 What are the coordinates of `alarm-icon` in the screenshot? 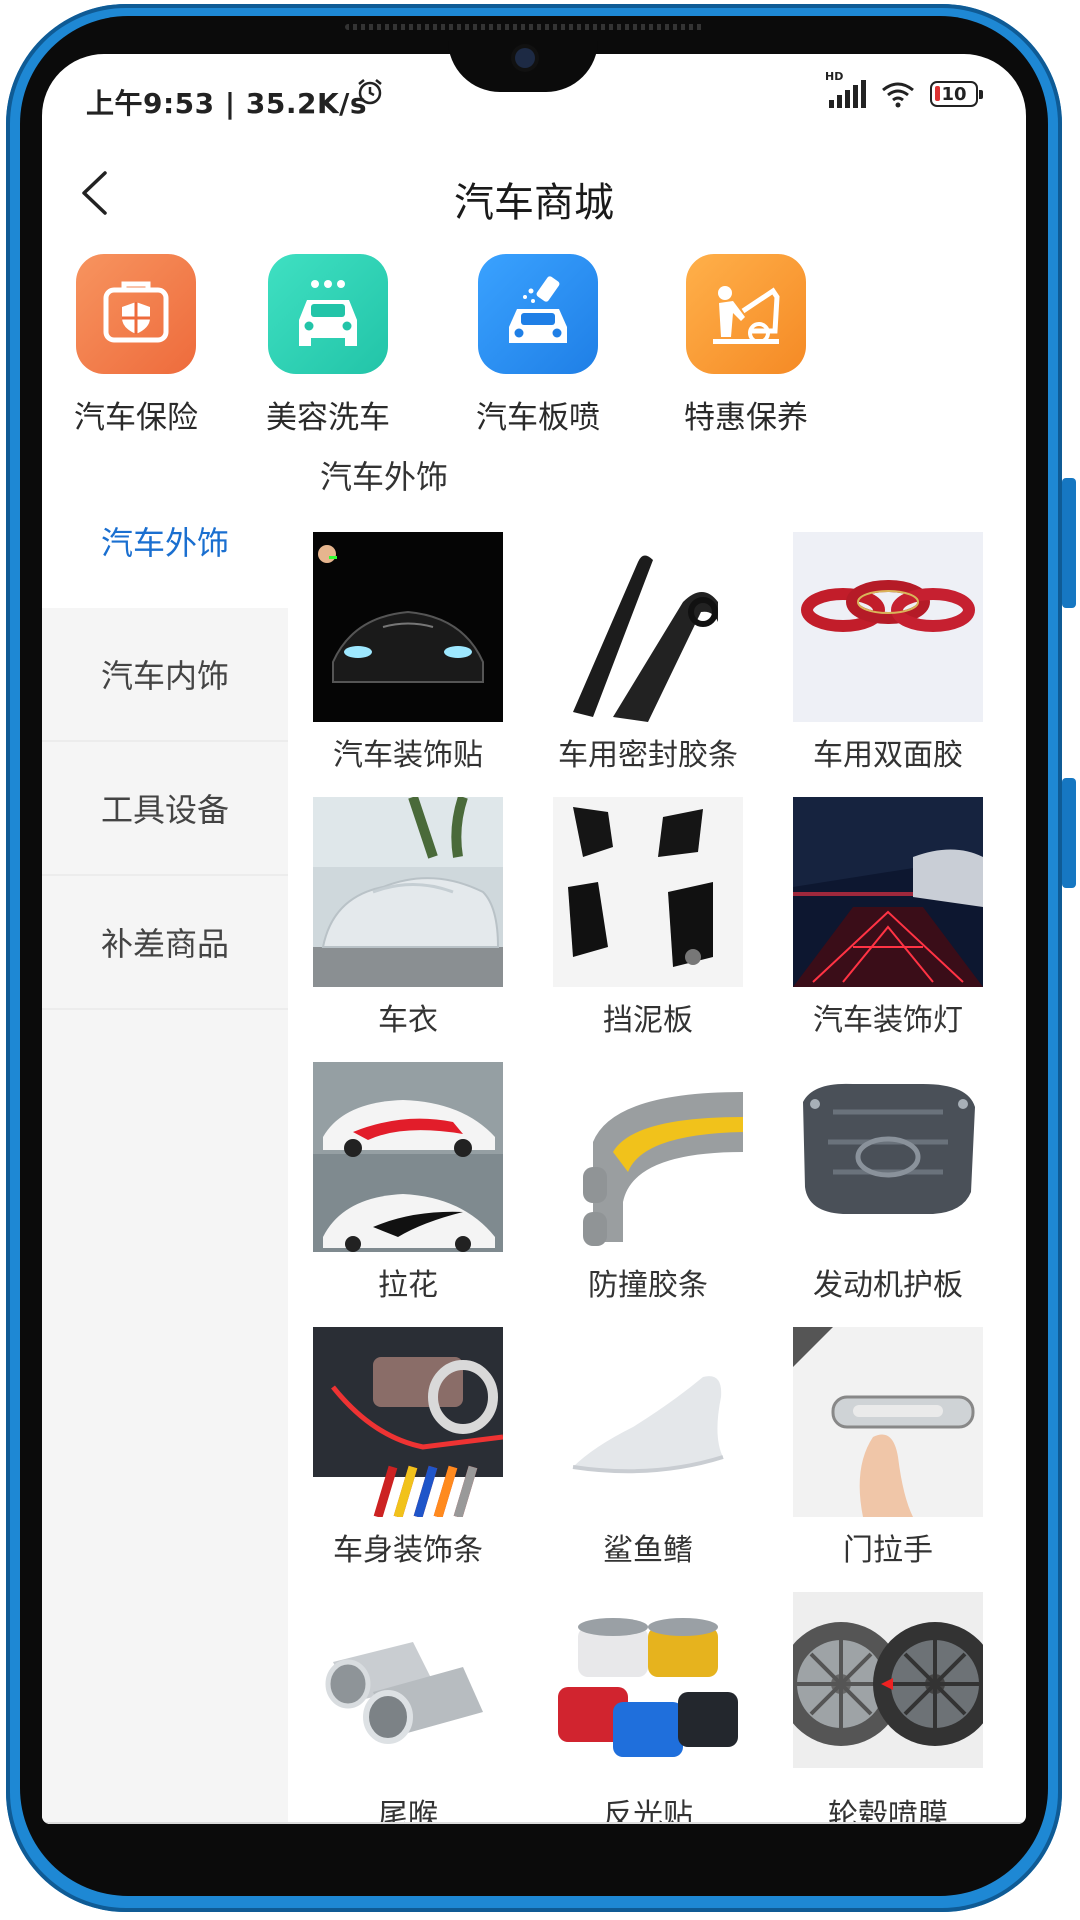 It's located at (370, 96).